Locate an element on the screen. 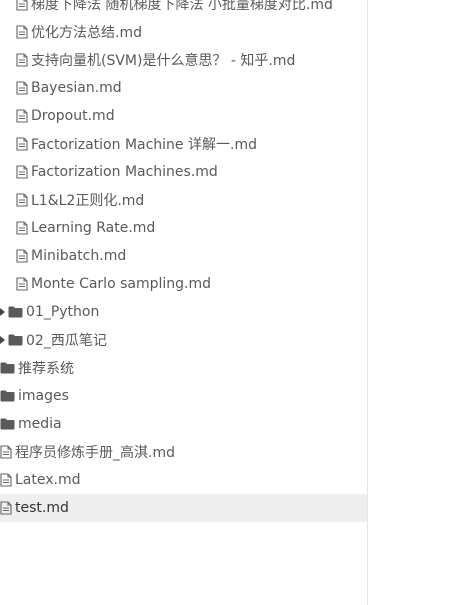 The image size is (458, 605). tree-item-label: Dropout.md is located at coordinates (73, 116).